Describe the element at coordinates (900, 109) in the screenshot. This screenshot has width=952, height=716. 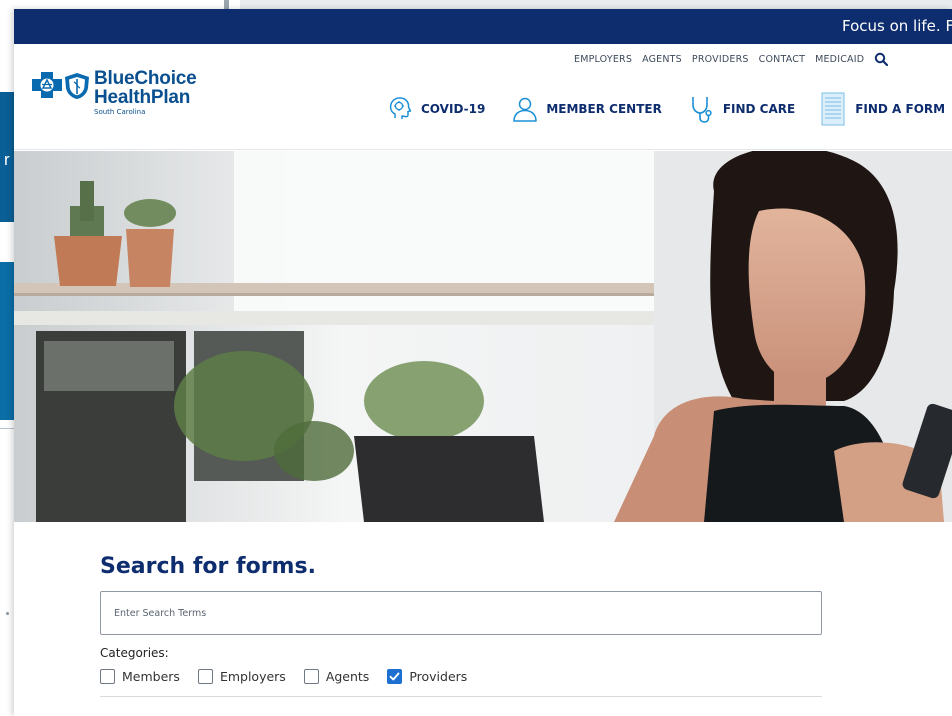
I see `nav-label-find-a-form: FIND A FORM` at that location.